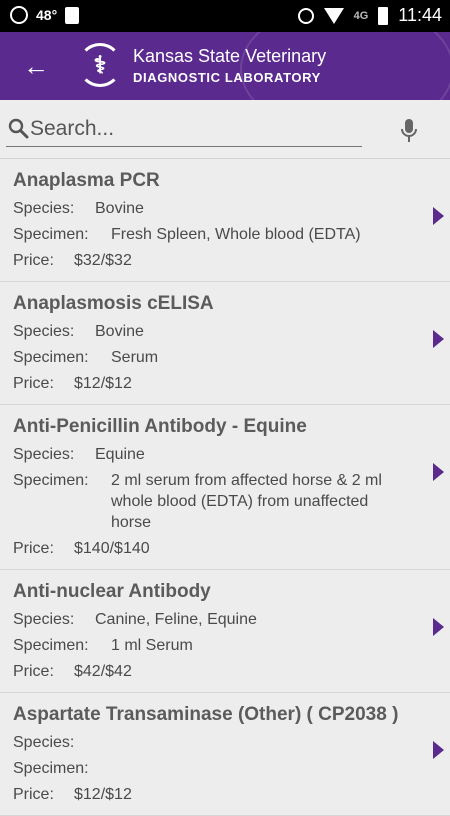  I want to click on wifi-icon, so click(333, 15).